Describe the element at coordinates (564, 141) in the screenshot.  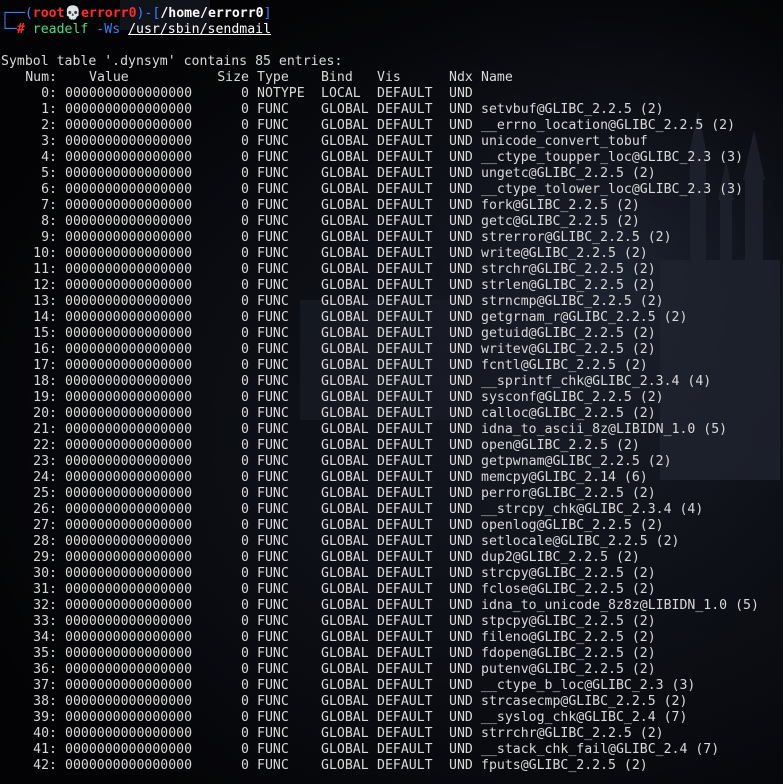
I see `symbol-name: unicode_convert_tobuf` at that location.